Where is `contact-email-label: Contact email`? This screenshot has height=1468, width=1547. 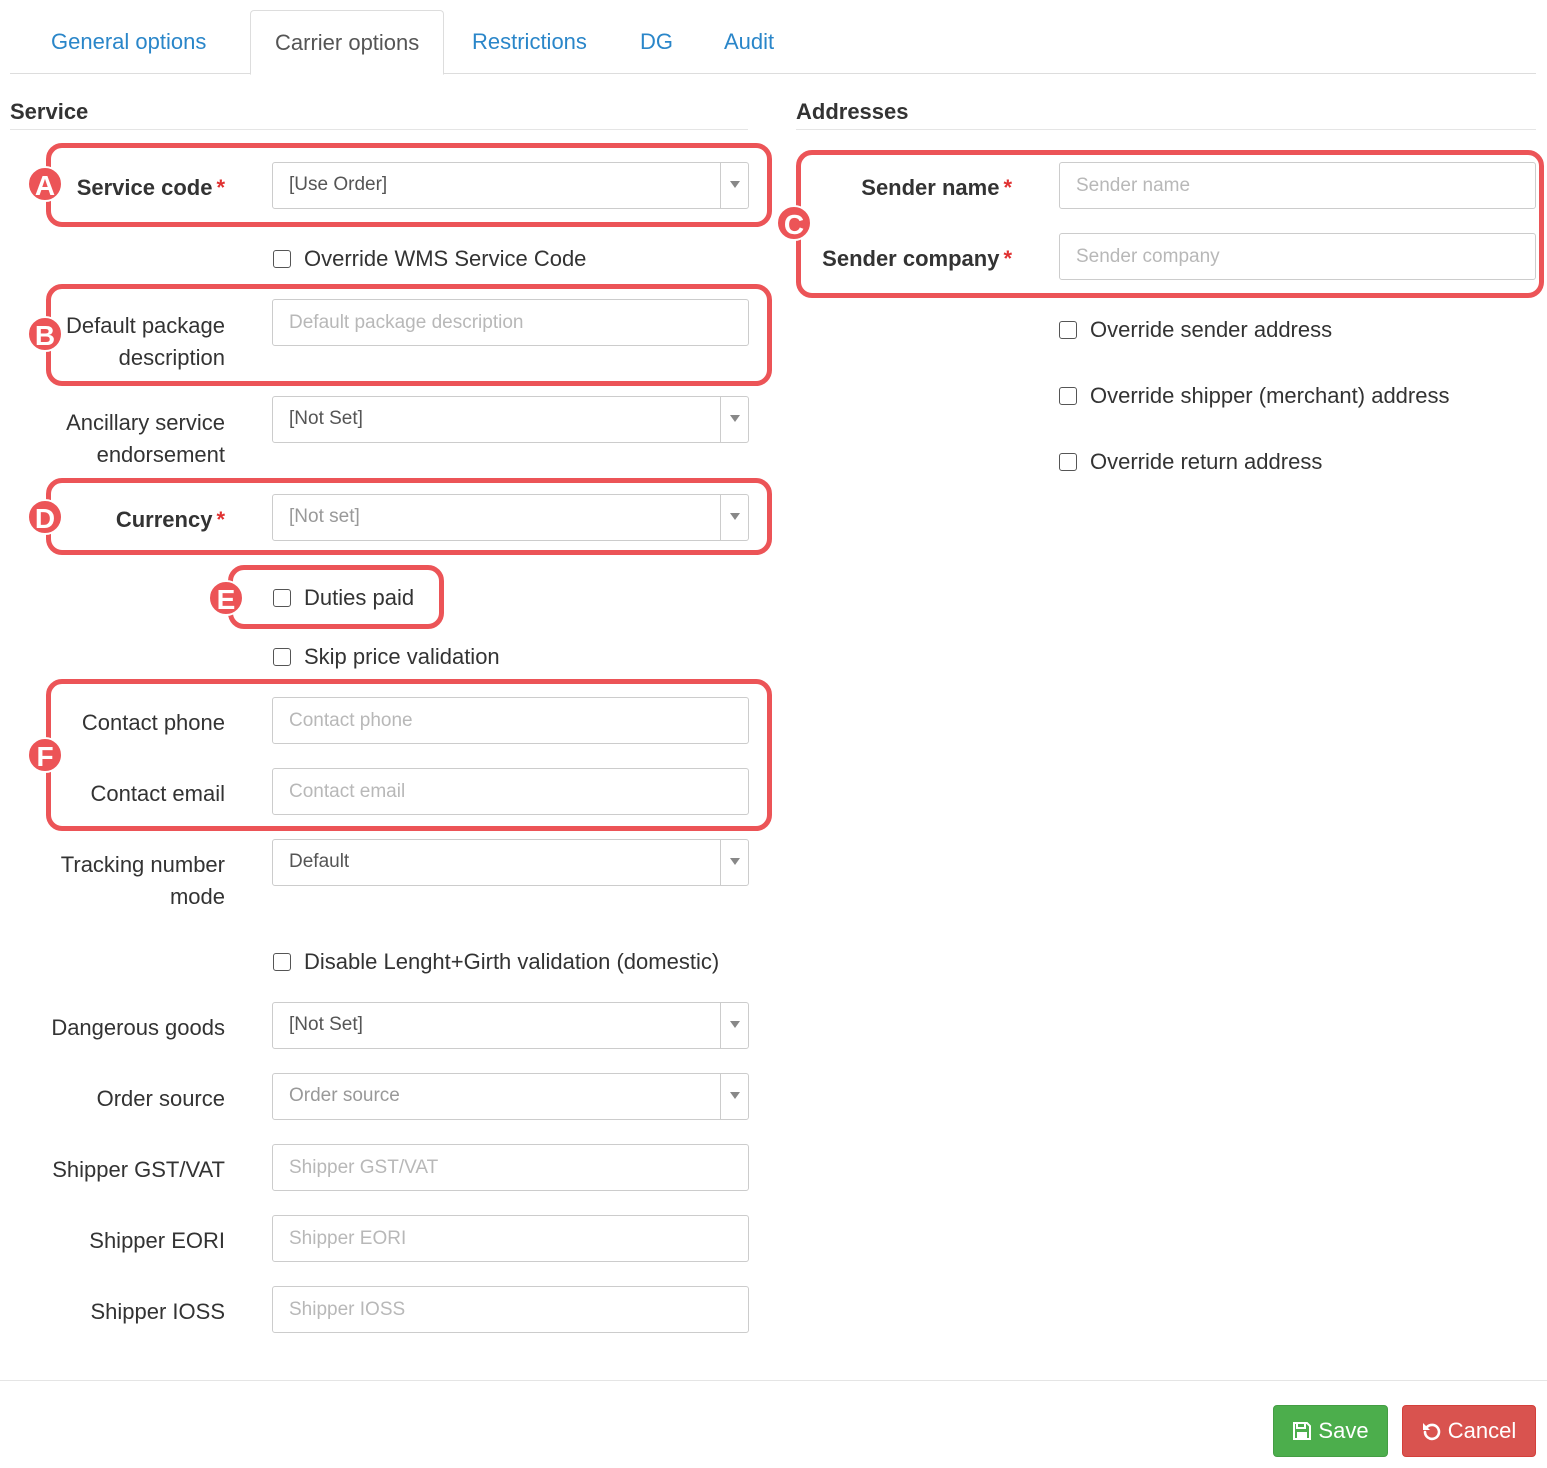 contact-email-label: Contact email is located at coordinates (157, 793).